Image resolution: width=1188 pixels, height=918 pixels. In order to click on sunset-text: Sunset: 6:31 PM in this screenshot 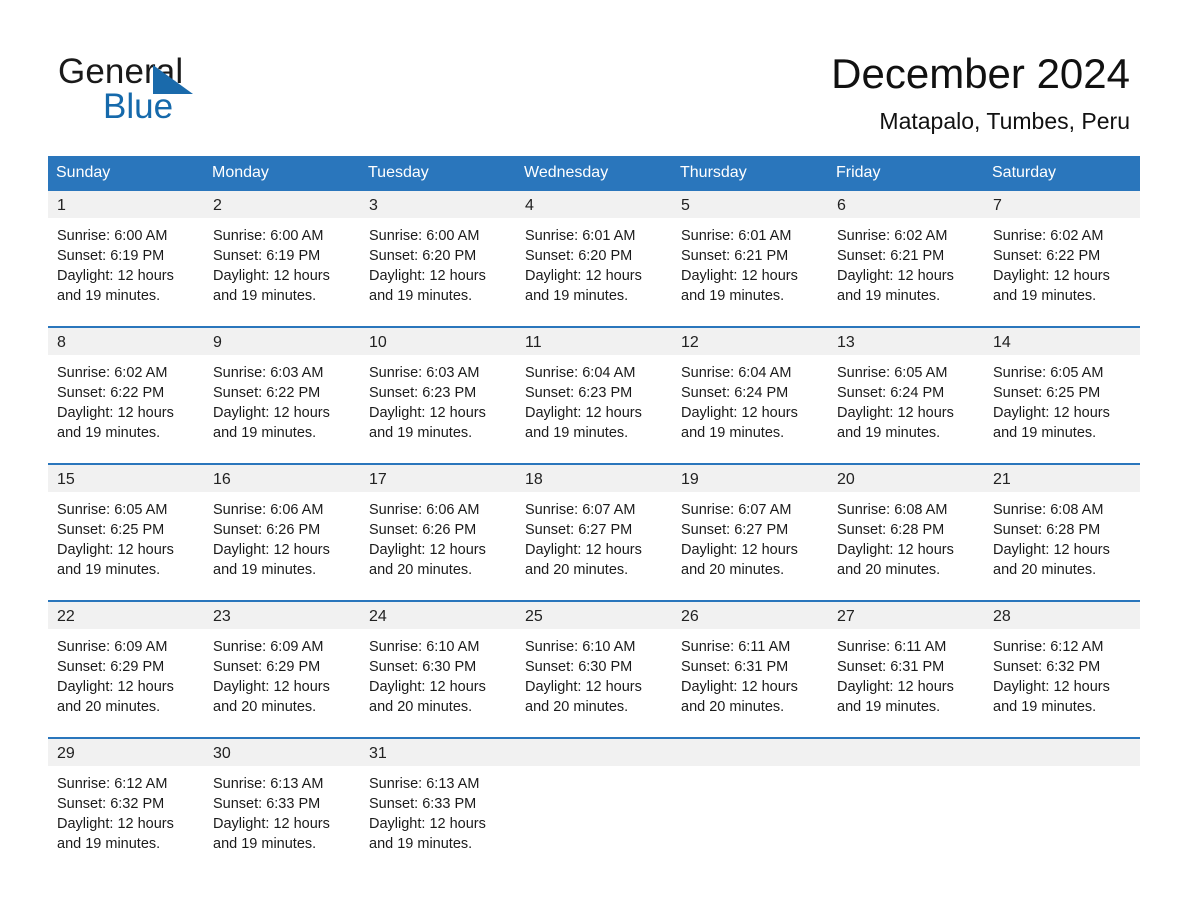, I will do `click(735, 667)`.